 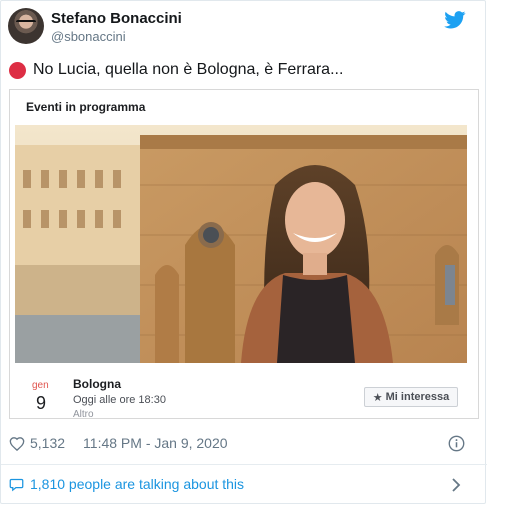 What do you see at coordinates (455, 20) in the screenshot?
I see `twitter-bird-icon` at bounding box center [455, 20].